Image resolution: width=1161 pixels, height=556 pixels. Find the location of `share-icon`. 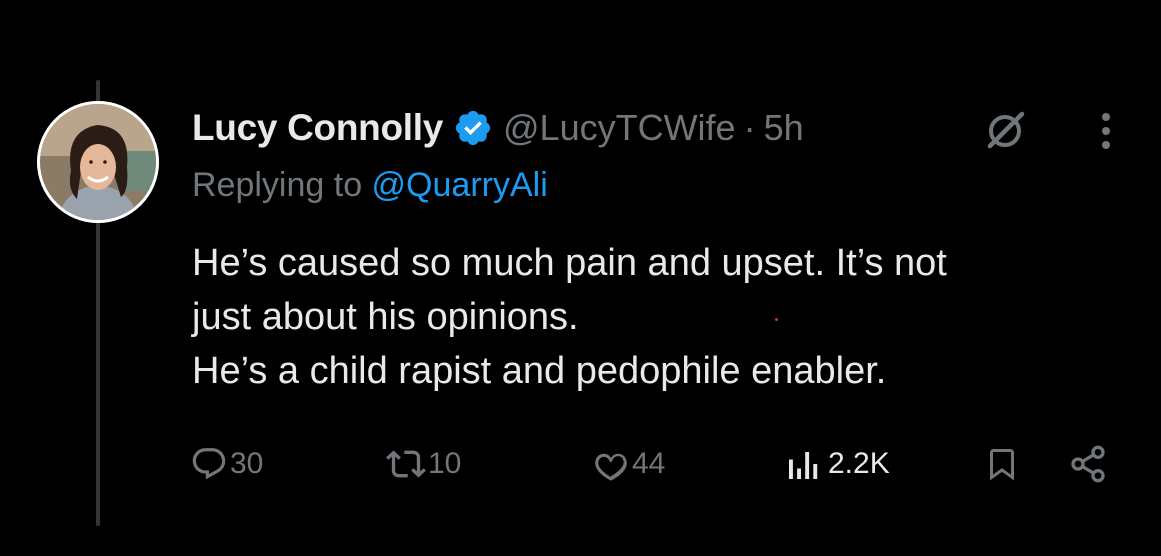

share-icon is located at coordinates (1088, 464).